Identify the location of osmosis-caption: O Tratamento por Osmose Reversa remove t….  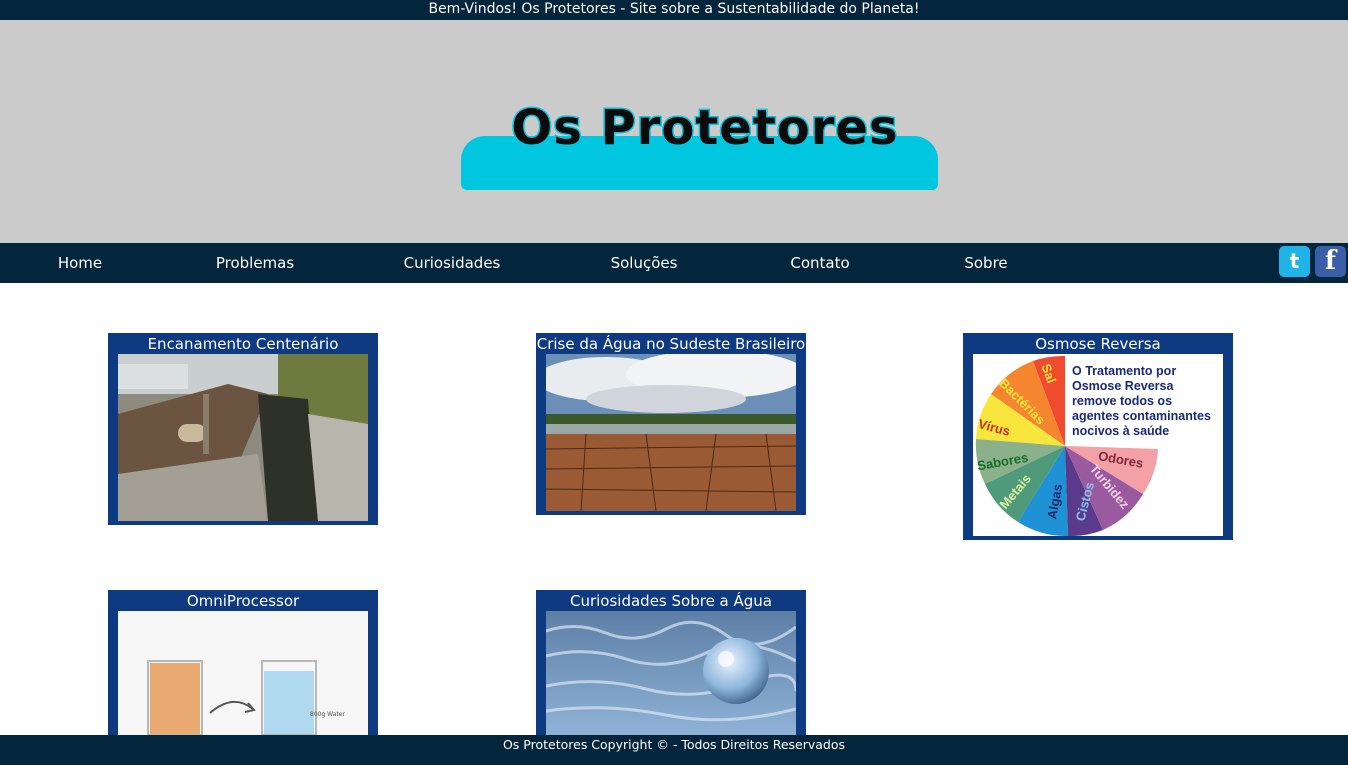
(1147, 401).